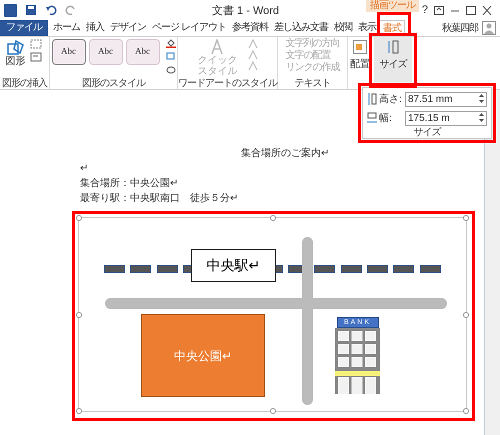  What do you see at coordinates (16, 48) in the screenshot?
I see `shapes-icon` at bounding box center [16, 48].